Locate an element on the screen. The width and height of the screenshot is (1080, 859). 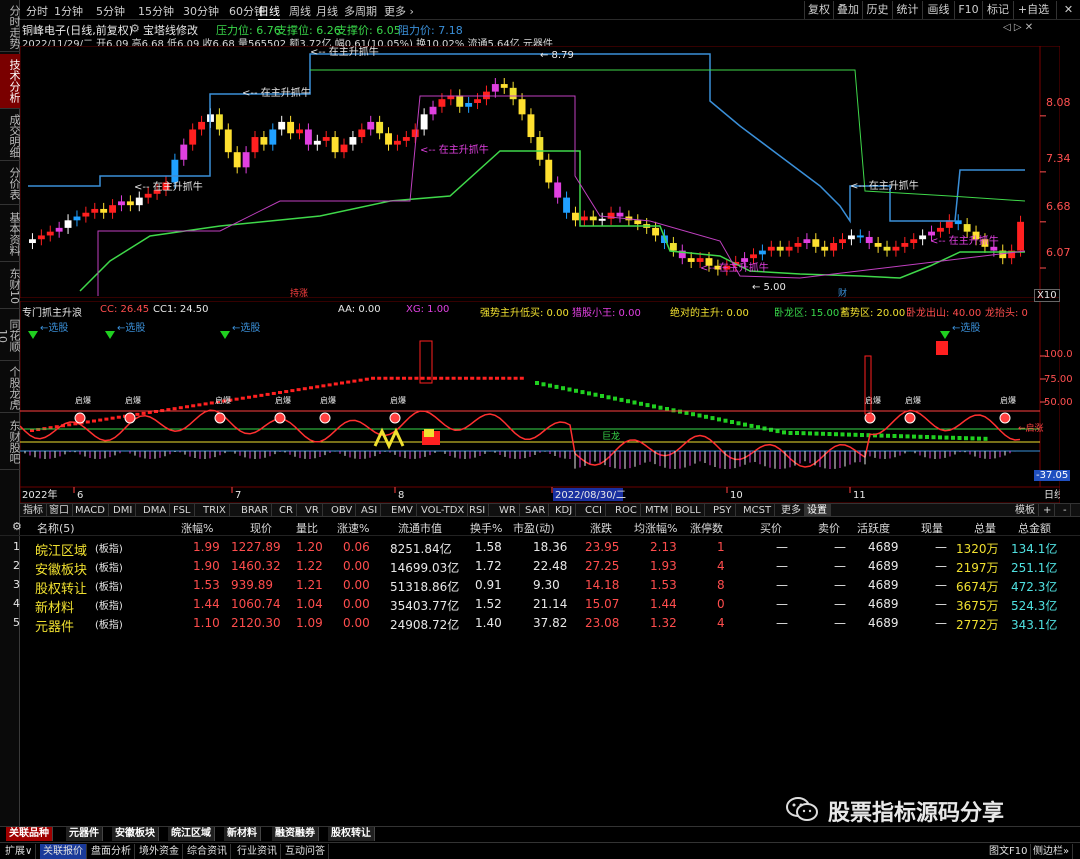
sidebar-tab-4: 基本资料 is located at coordinates (10, 234).